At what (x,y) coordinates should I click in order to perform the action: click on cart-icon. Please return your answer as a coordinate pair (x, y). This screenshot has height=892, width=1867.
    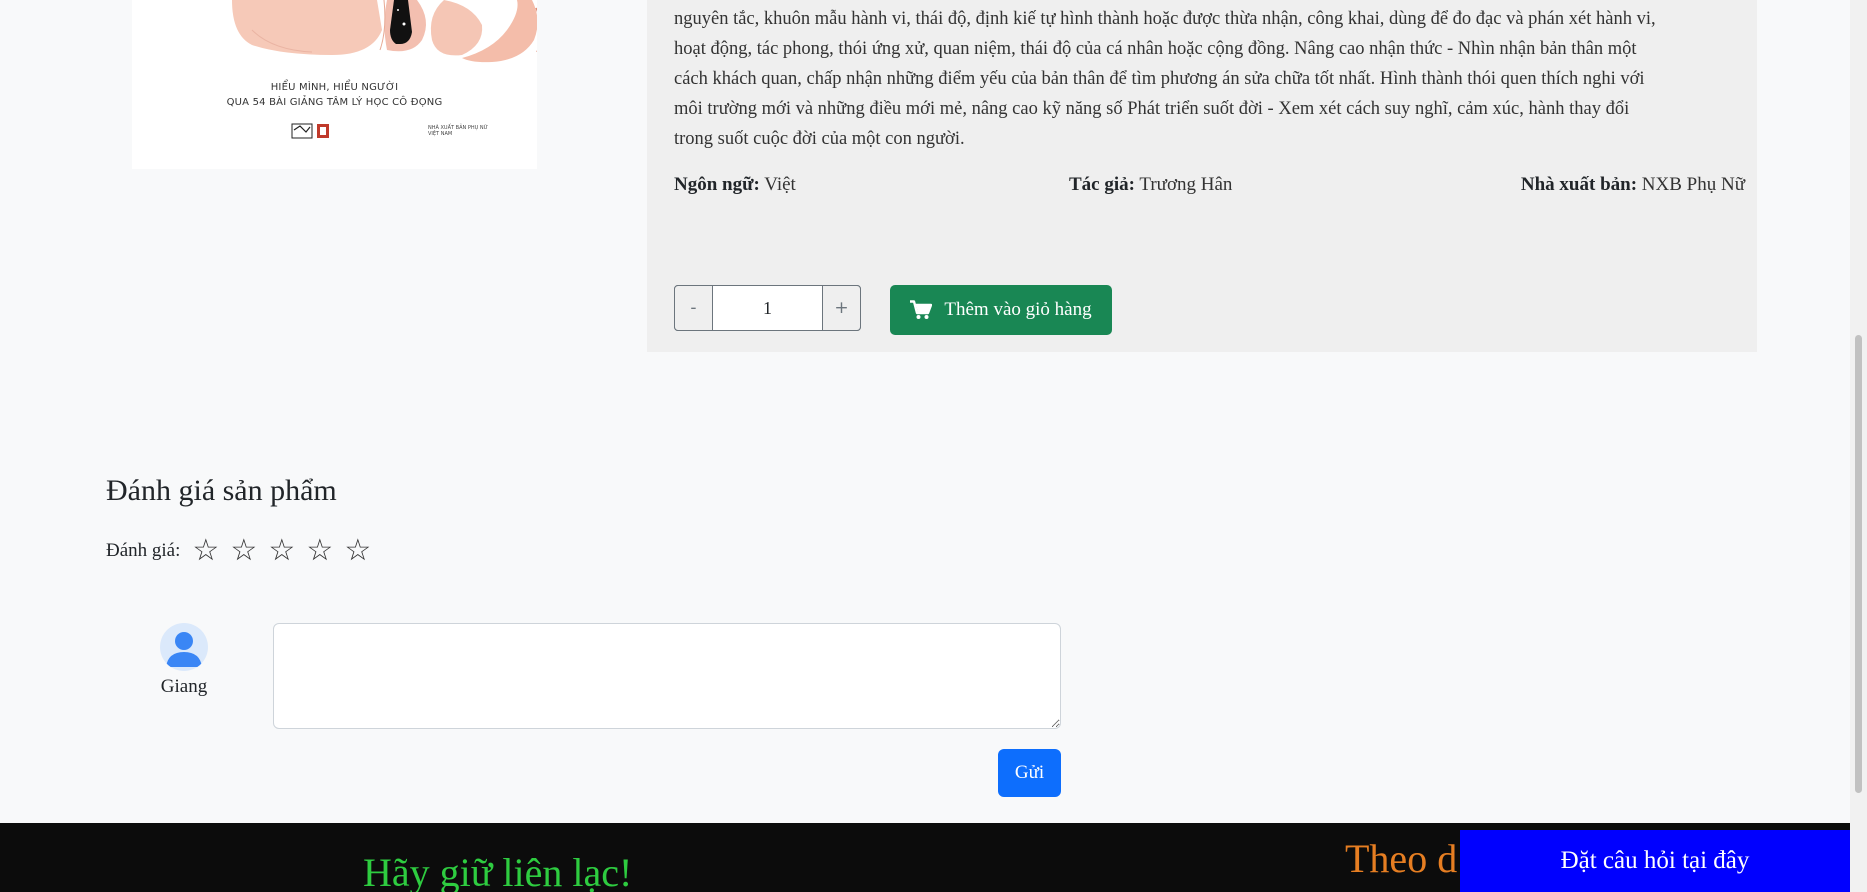
    Looking at the image, I should click on (921, 309).